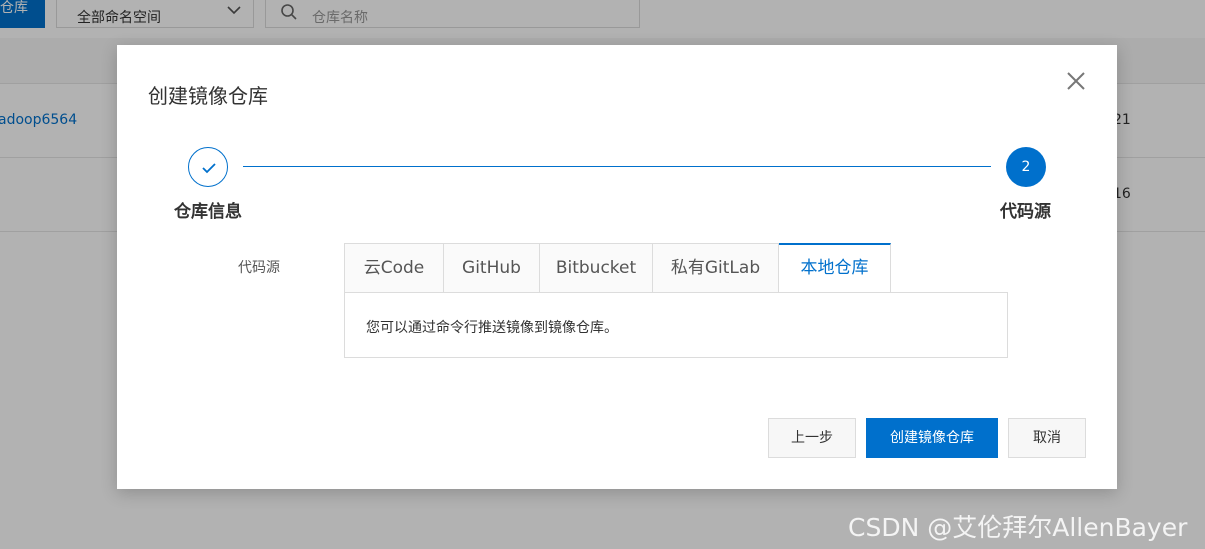 The height and width of the screenshot is (549, 1205). Describe the element at coordinates (835, 268) in the screenshot. I see `tab-local-repo: 本地仓库` at that location.